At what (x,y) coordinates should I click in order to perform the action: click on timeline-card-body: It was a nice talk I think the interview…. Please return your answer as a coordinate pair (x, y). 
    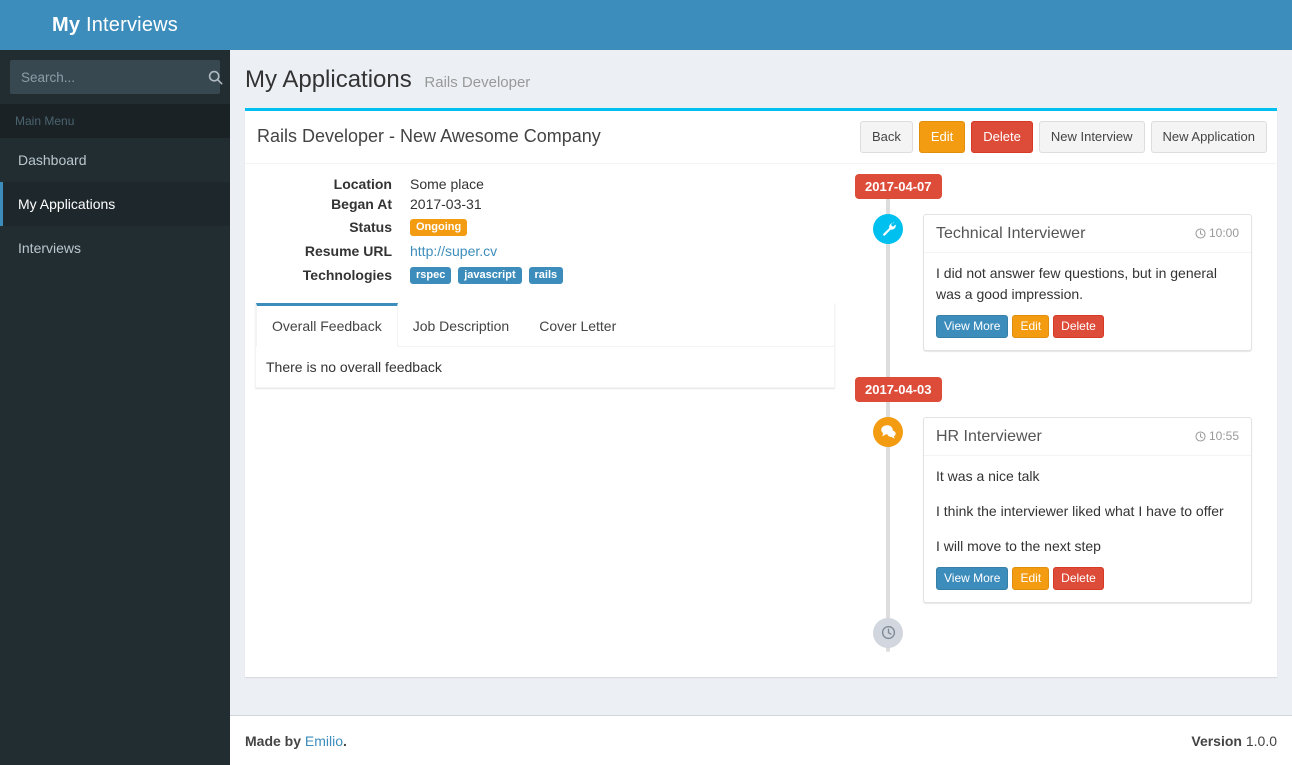
    Looking at the image, I should click on (1087, 511).